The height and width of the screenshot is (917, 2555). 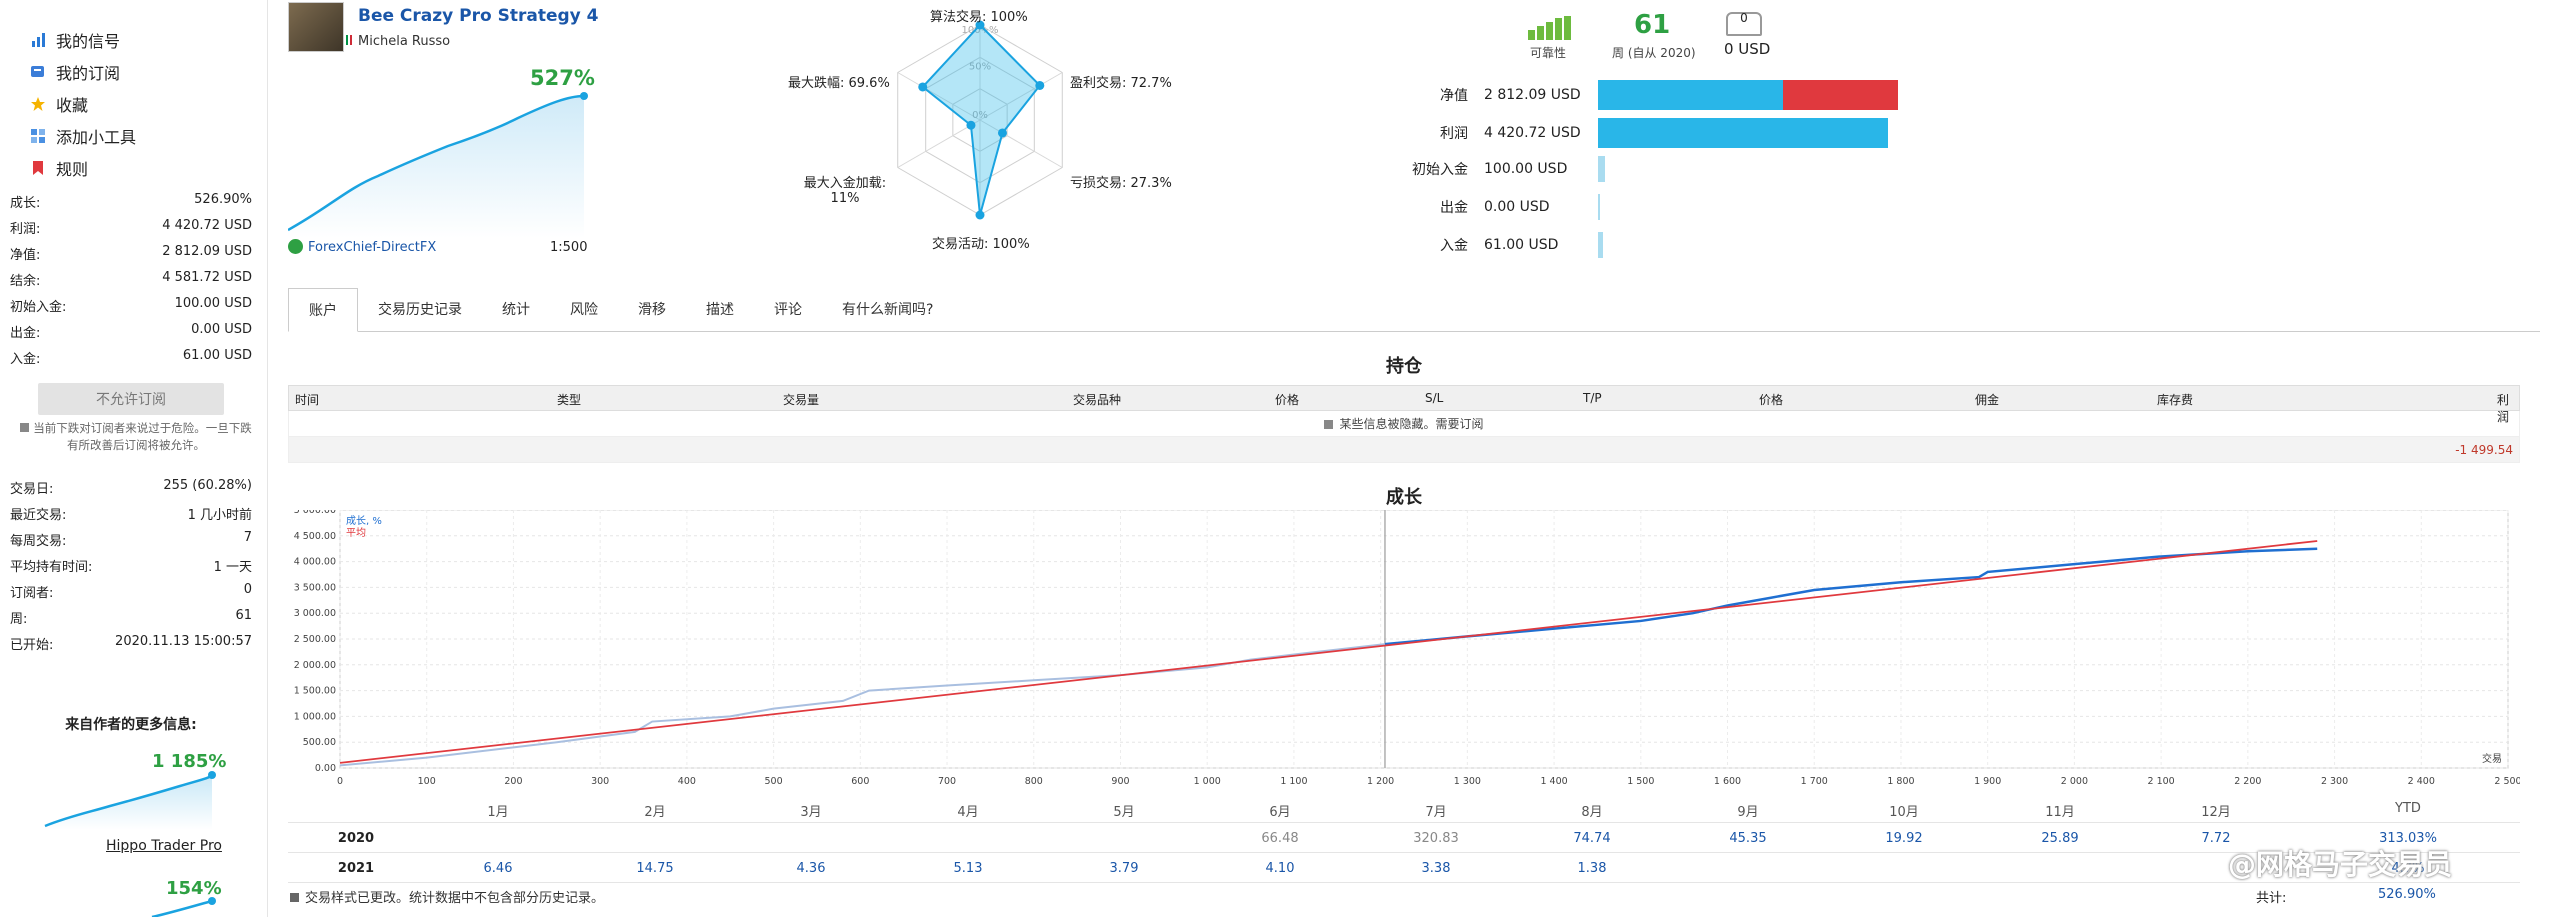 I want to click on x-tick-label: 900, so click(x=1120, y=781).